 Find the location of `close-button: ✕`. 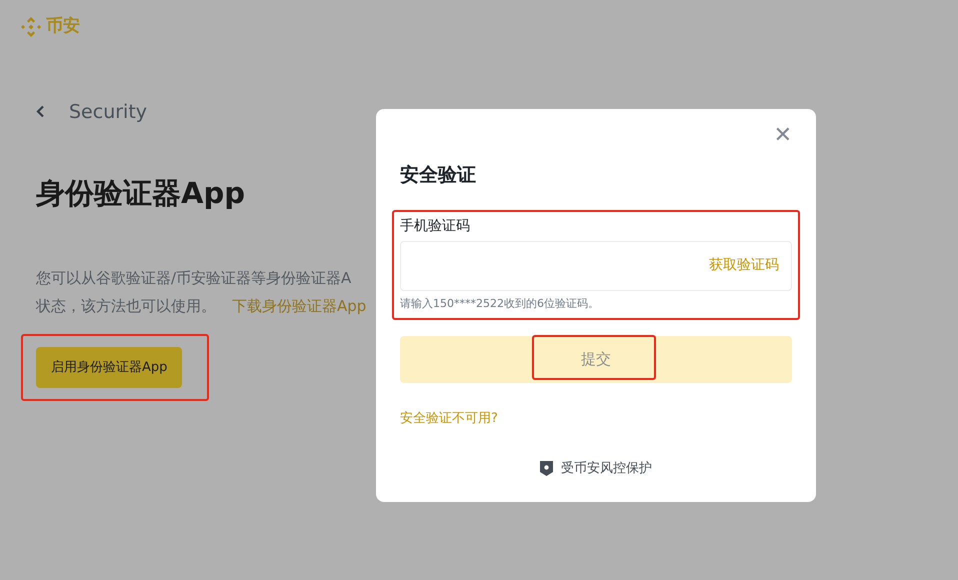

close-button: ✕ is located at coordinates (783, 136).